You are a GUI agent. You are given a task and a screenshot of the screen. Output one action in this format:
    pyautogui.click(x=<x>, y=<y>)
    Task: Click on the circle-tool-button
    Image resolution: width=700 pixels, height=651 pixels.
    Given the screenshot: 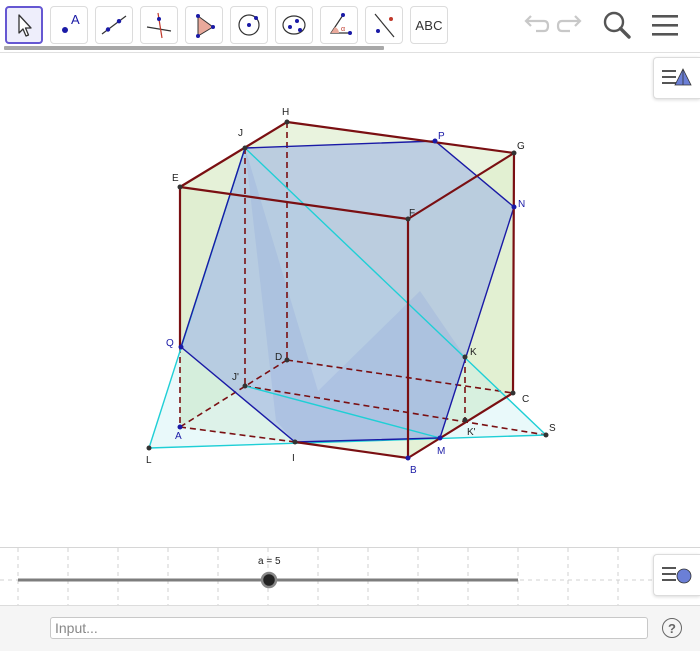 What is the action you would take?
    pyautogui.click(x=249, y=25)
    